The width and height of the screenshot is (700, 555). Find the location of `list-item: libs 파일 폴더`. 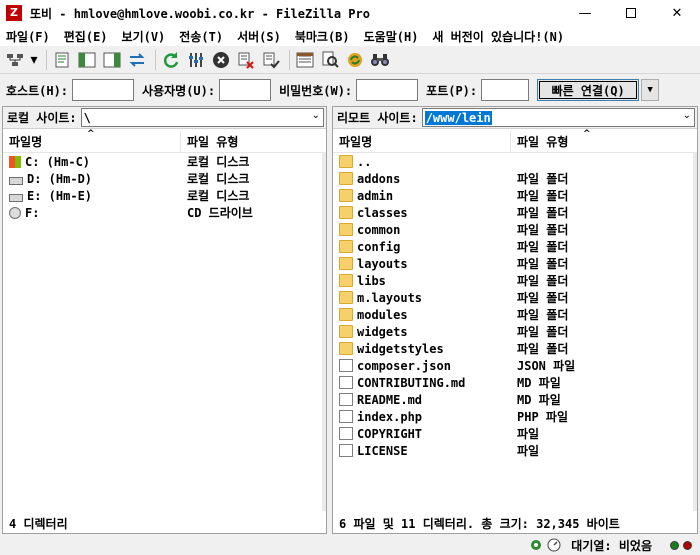

list-item: libs 파일 폴더 is located at coordinates (515, 280).